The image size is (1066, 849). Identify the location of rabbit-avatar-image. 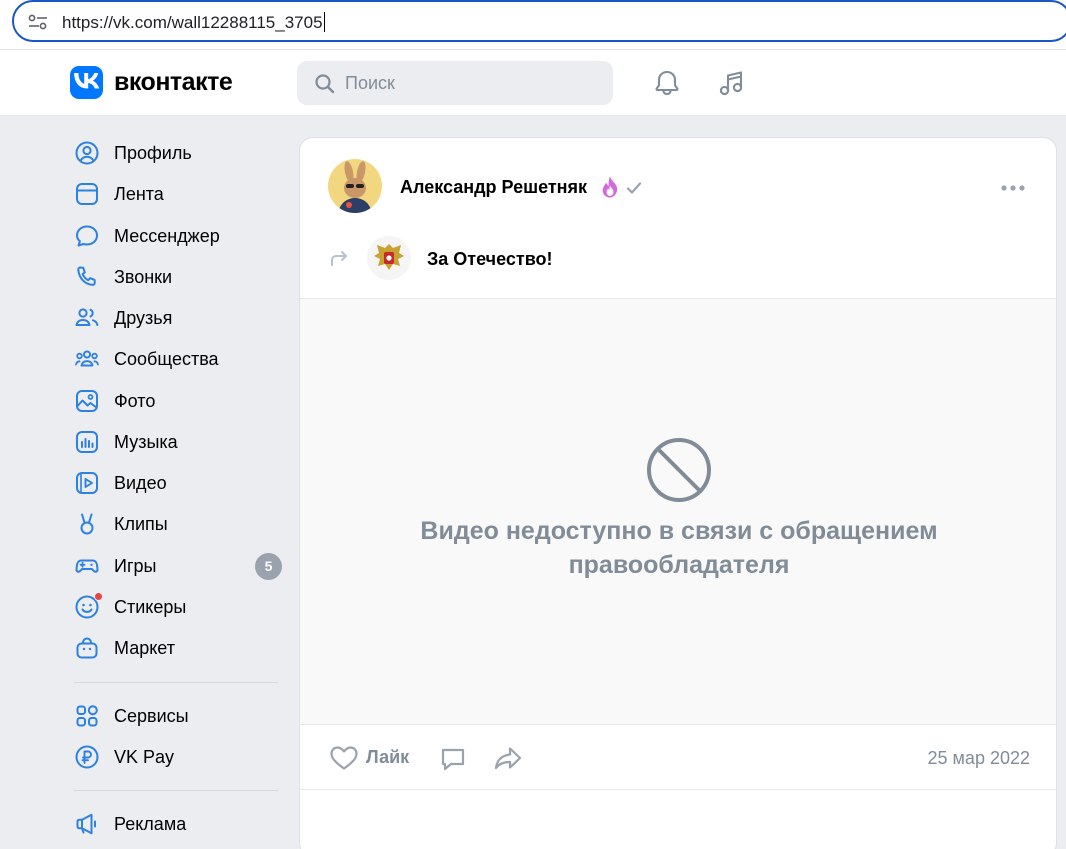
(355, 186).